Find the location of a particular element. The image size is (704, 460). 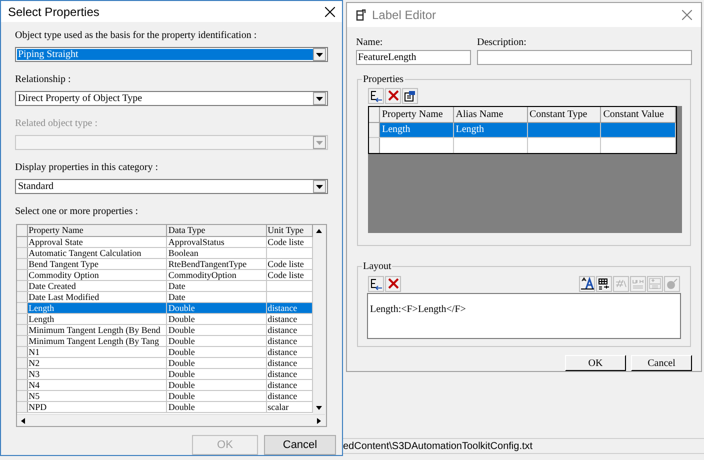

column-header: Constant Type is located at coordinates (565, 114).